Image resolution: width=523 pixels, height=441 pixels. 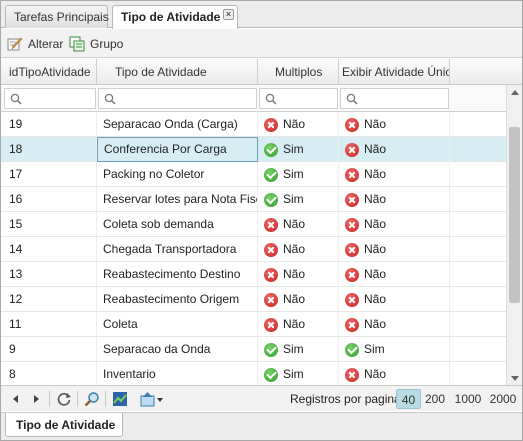 I want to click on table-row: 9 Separacao da Onda Sim Sim, so click(x=253, y=349).